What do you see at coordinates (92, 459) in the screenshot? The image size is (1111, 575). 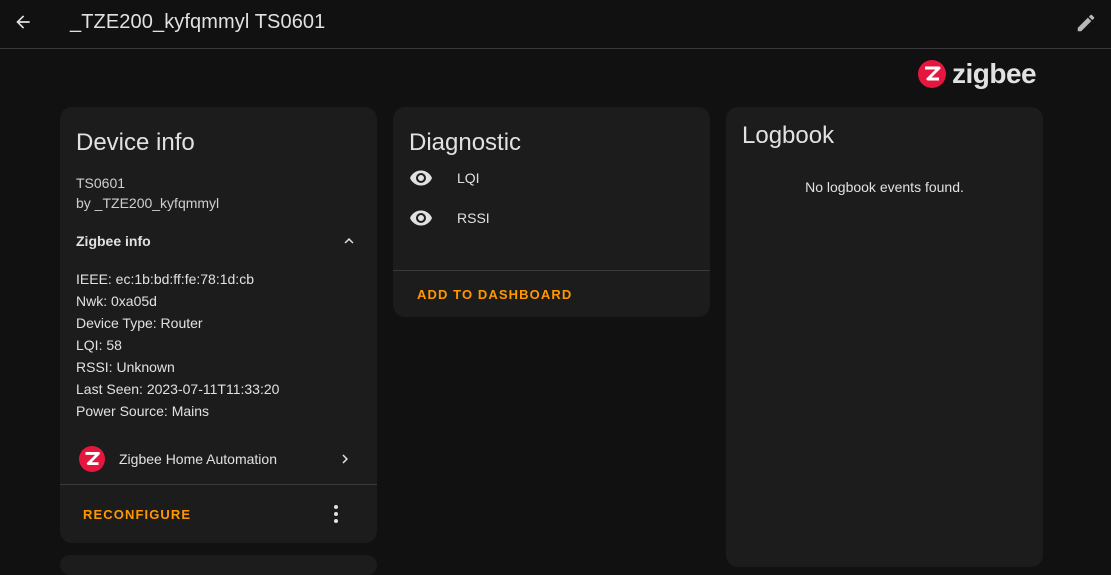 I see `zigbee-integration-icon` at bounding box center [92, 459].